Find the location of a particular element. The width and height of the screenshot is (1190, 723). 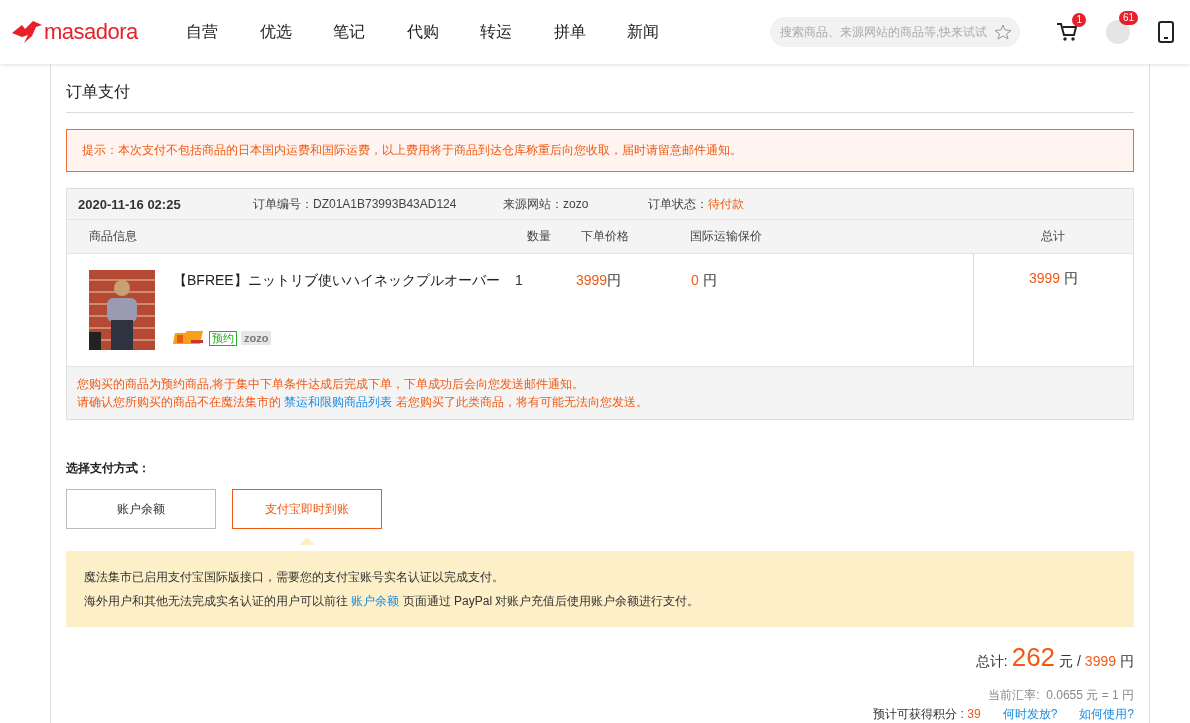

page-title: 订单支付 is located at coordinates (600, 95).